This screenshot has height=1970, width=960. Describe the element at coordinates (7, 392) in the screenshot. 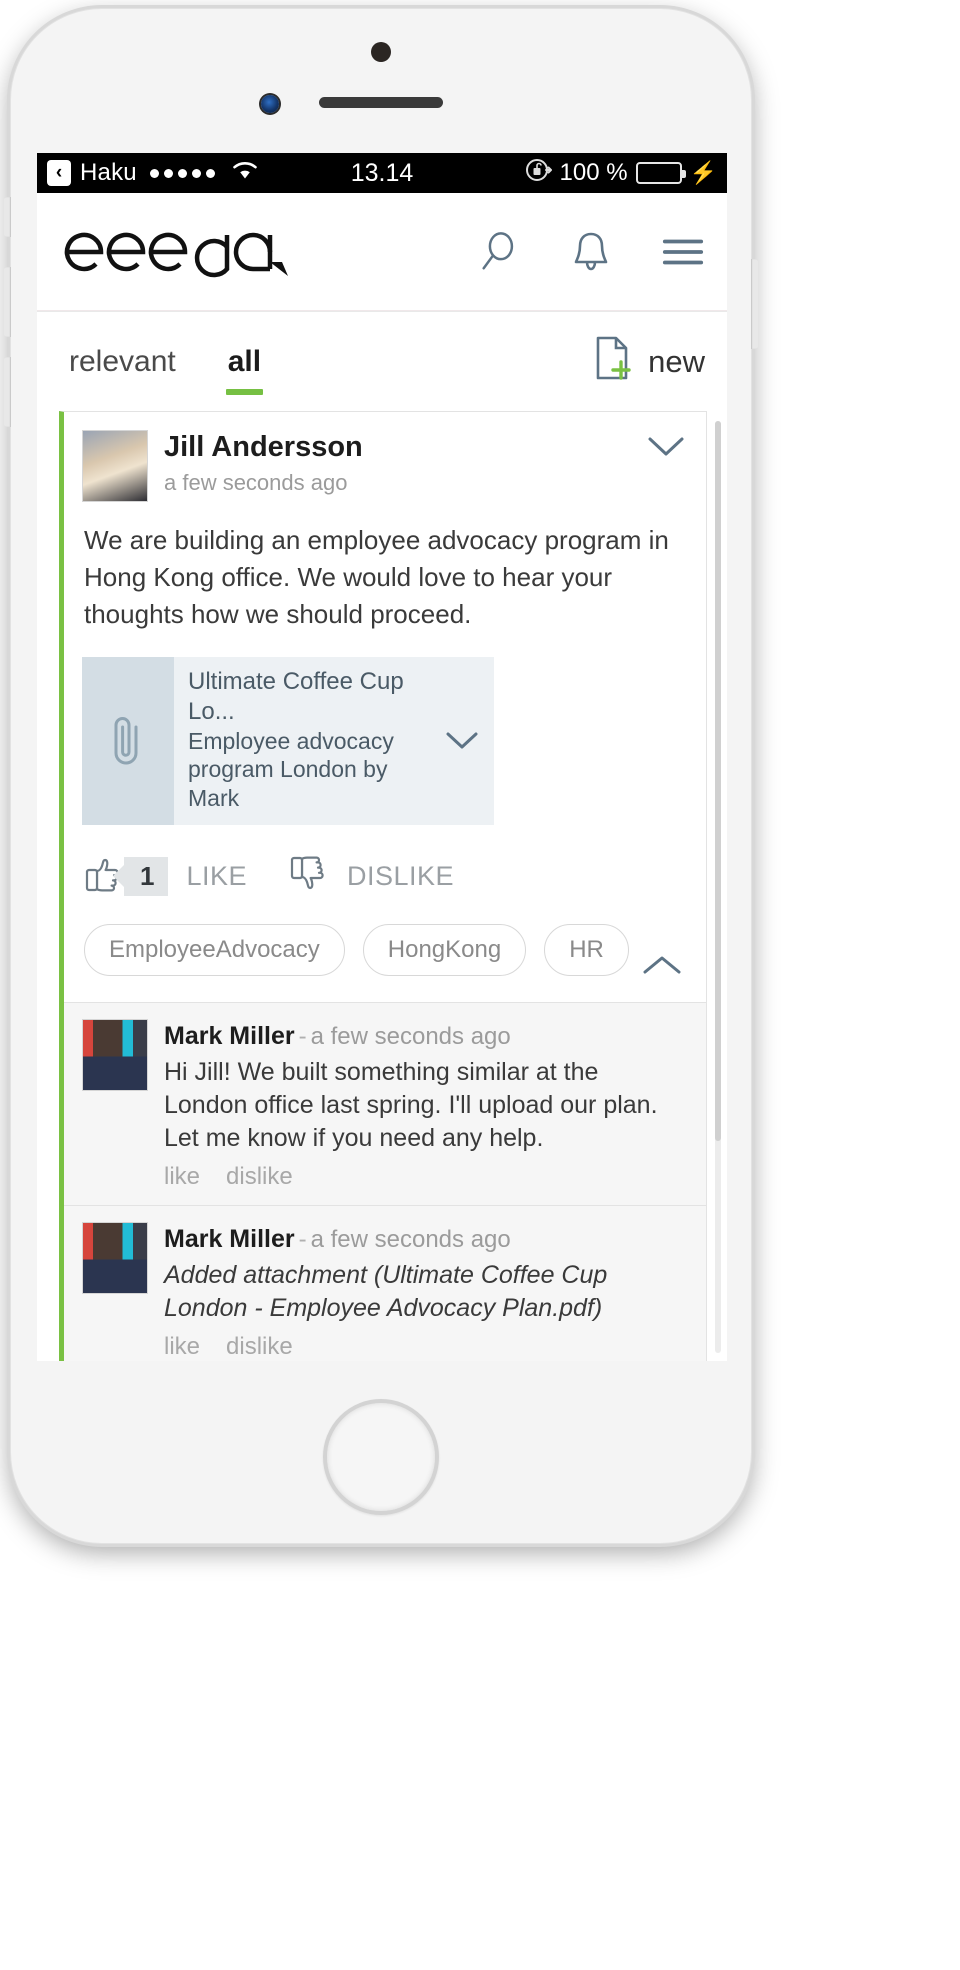

I see `volume-down-button` at that location.